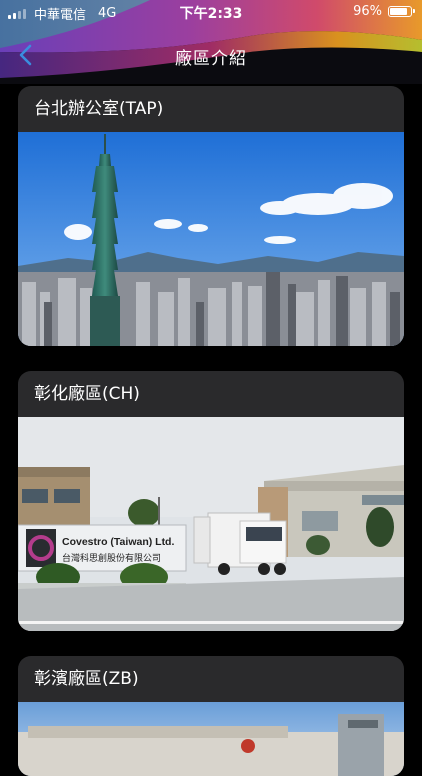  I want to click on site-card-title: 彰化廠區(CH), so click(87, 394).